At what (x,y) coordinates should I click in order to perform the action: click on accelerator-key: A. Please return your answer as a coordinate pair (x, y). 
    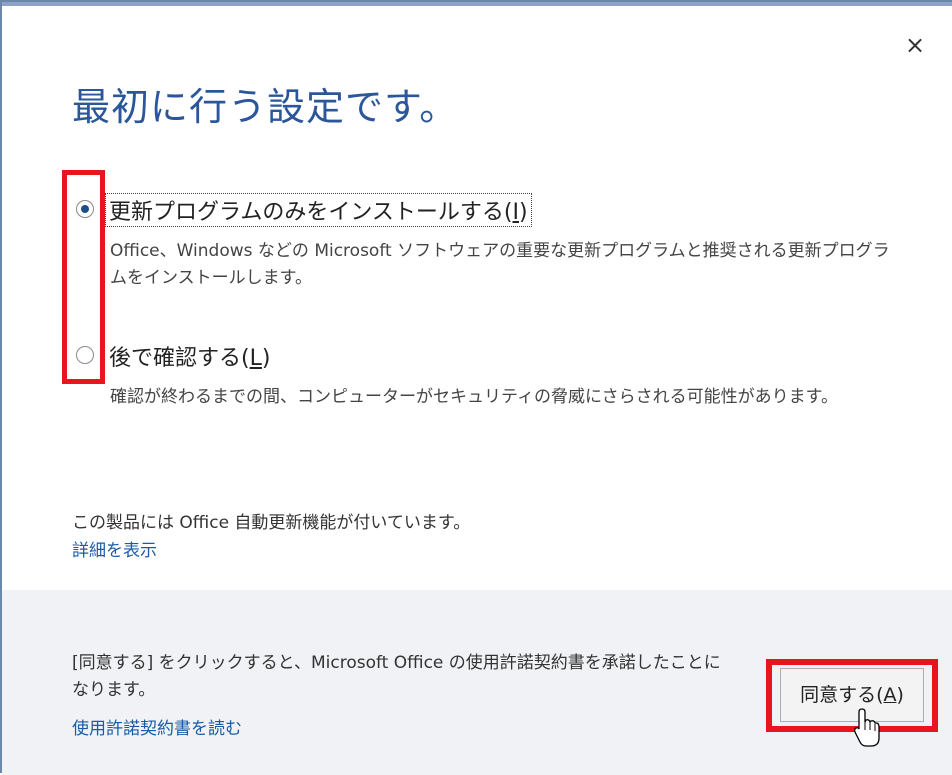
    Looking at the image, I should click on (890, 695).